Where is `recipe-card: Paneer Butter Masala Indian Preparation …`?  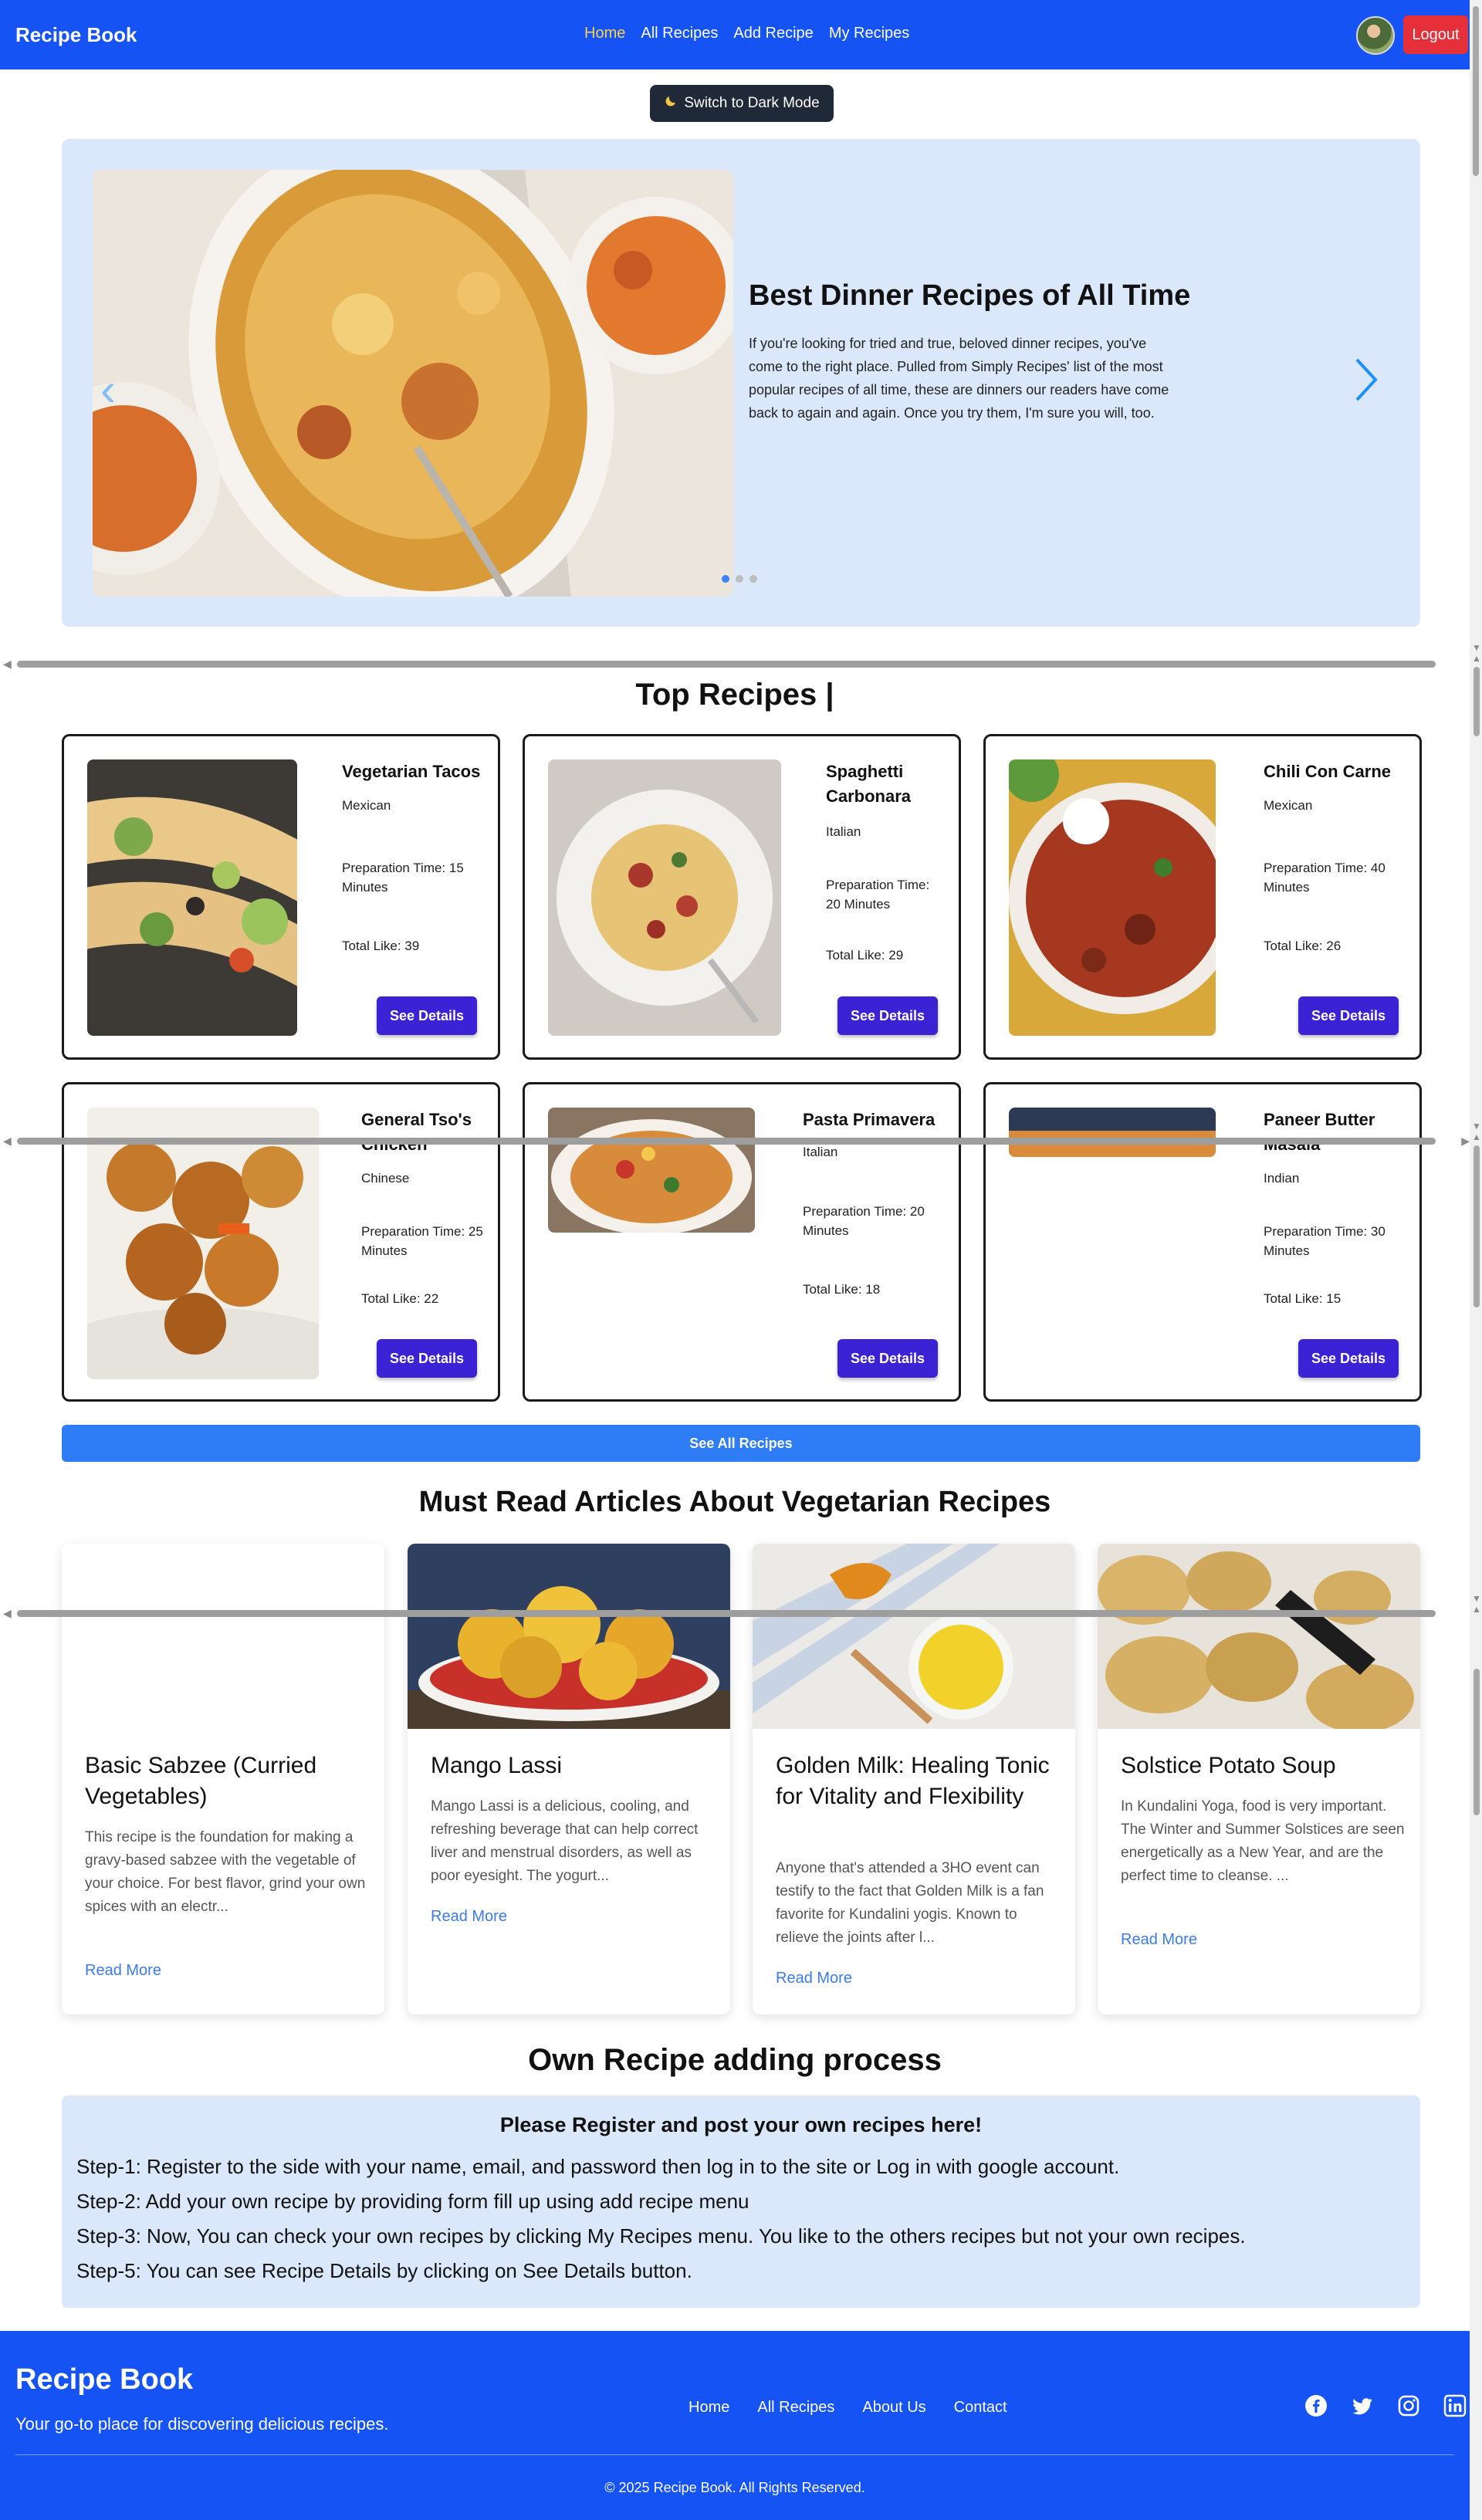 recipe-card: Paneer Butter Masala Indian Preparation … is located at coordinates (1202, 1242).